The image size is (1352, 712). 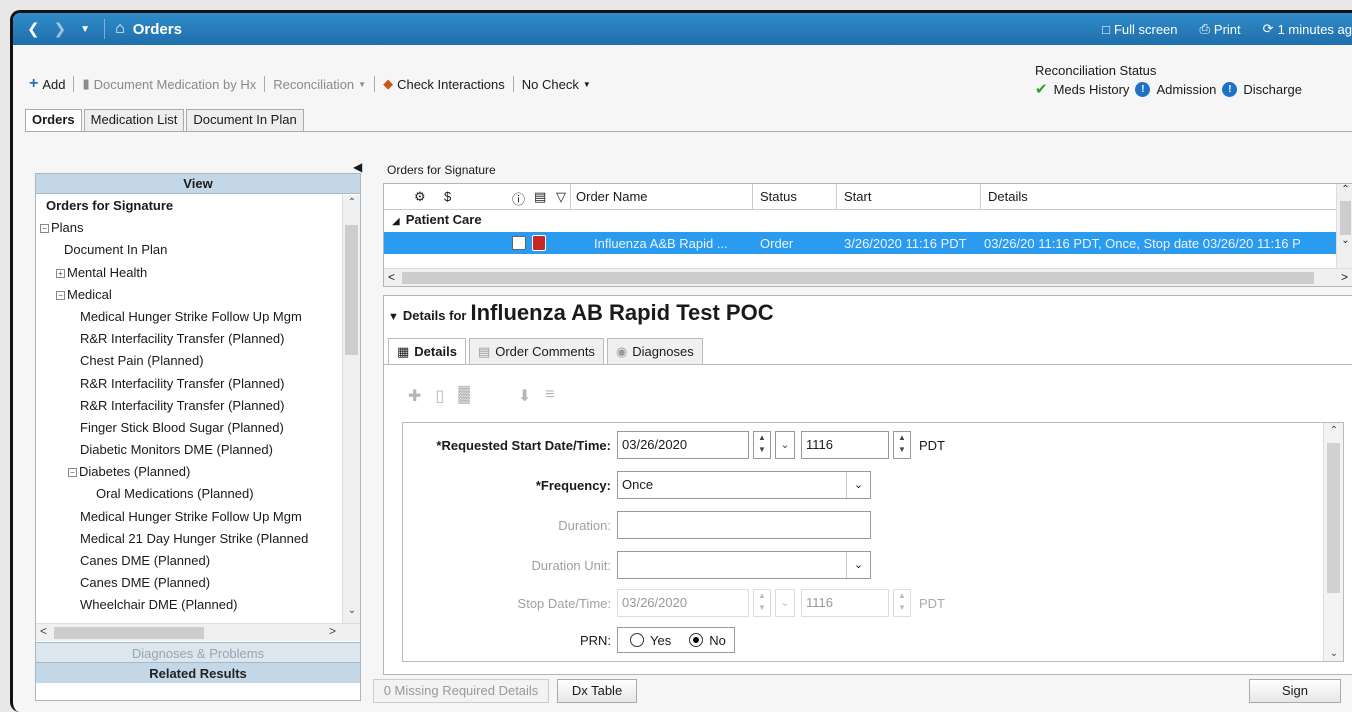 What do you see at coordinates (439, 396) in the screenshot?
I see `medication-icon: ▯` at bounding box center [439, 396].